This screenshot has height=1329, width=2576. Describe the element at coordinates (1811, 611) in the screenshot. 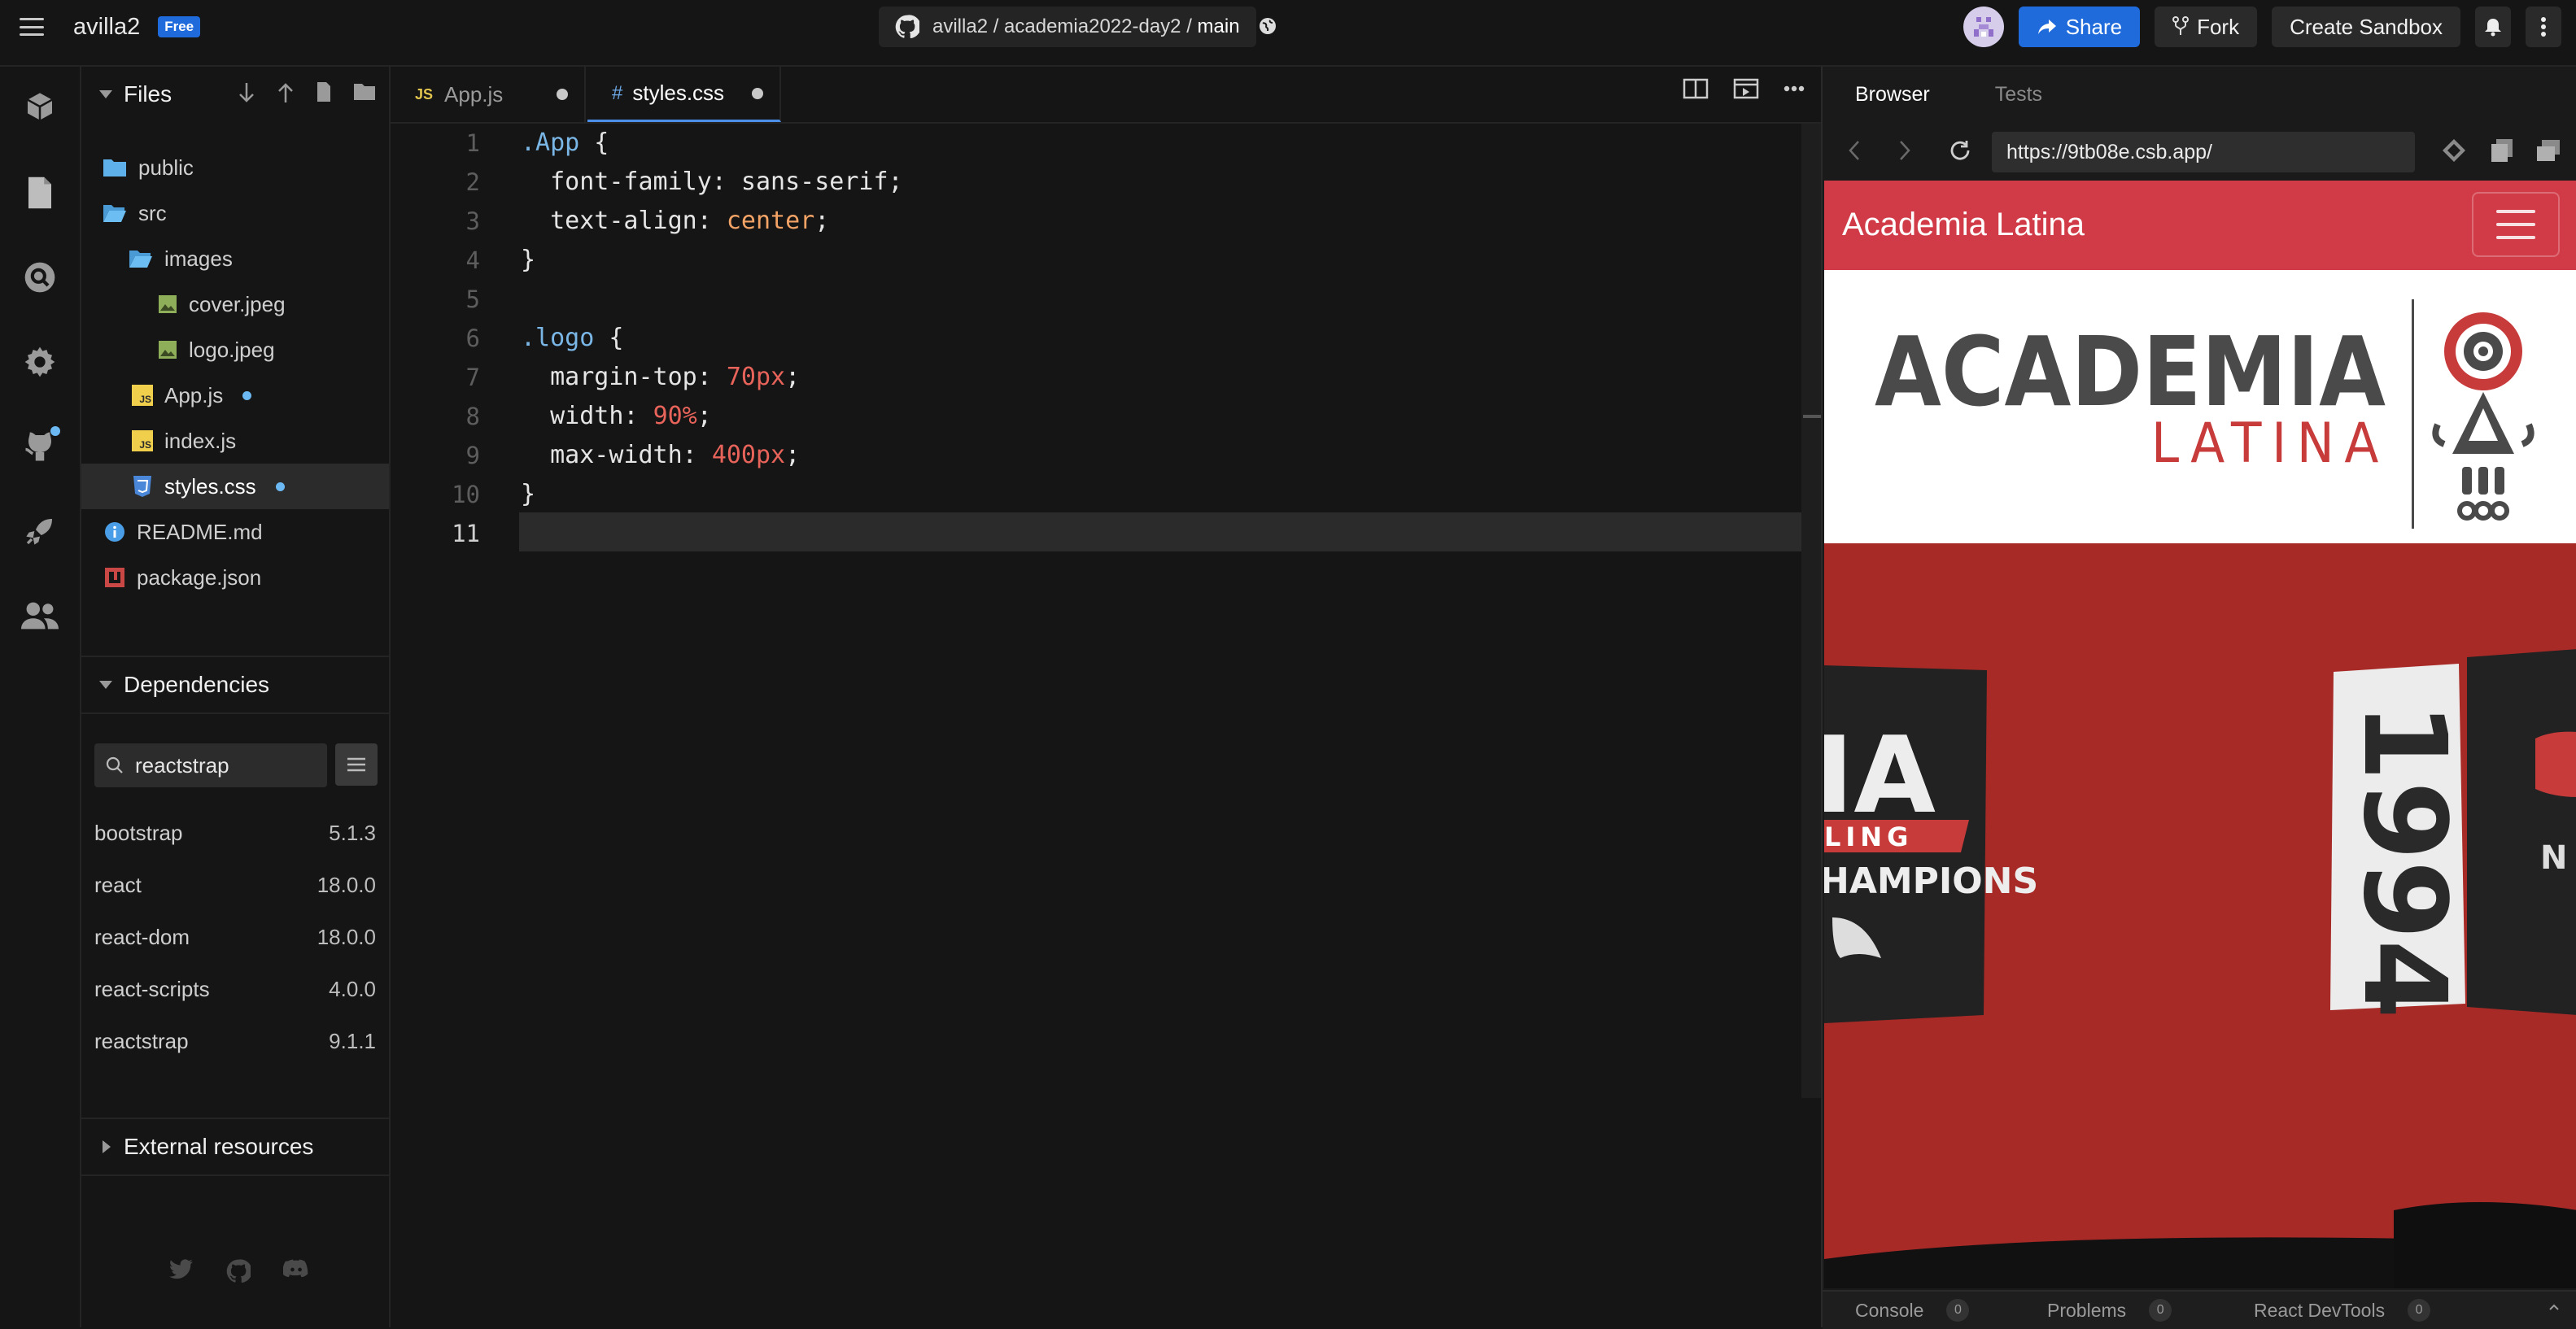

I see `editor-scrollbar` at that location.